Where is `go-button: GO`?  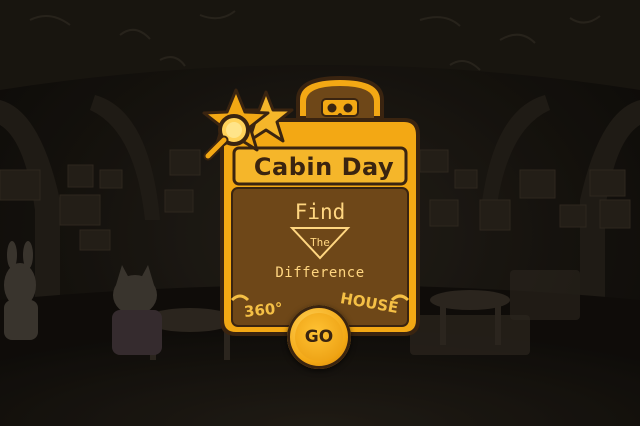
go-button: GO is located at coordinates (319, 337).